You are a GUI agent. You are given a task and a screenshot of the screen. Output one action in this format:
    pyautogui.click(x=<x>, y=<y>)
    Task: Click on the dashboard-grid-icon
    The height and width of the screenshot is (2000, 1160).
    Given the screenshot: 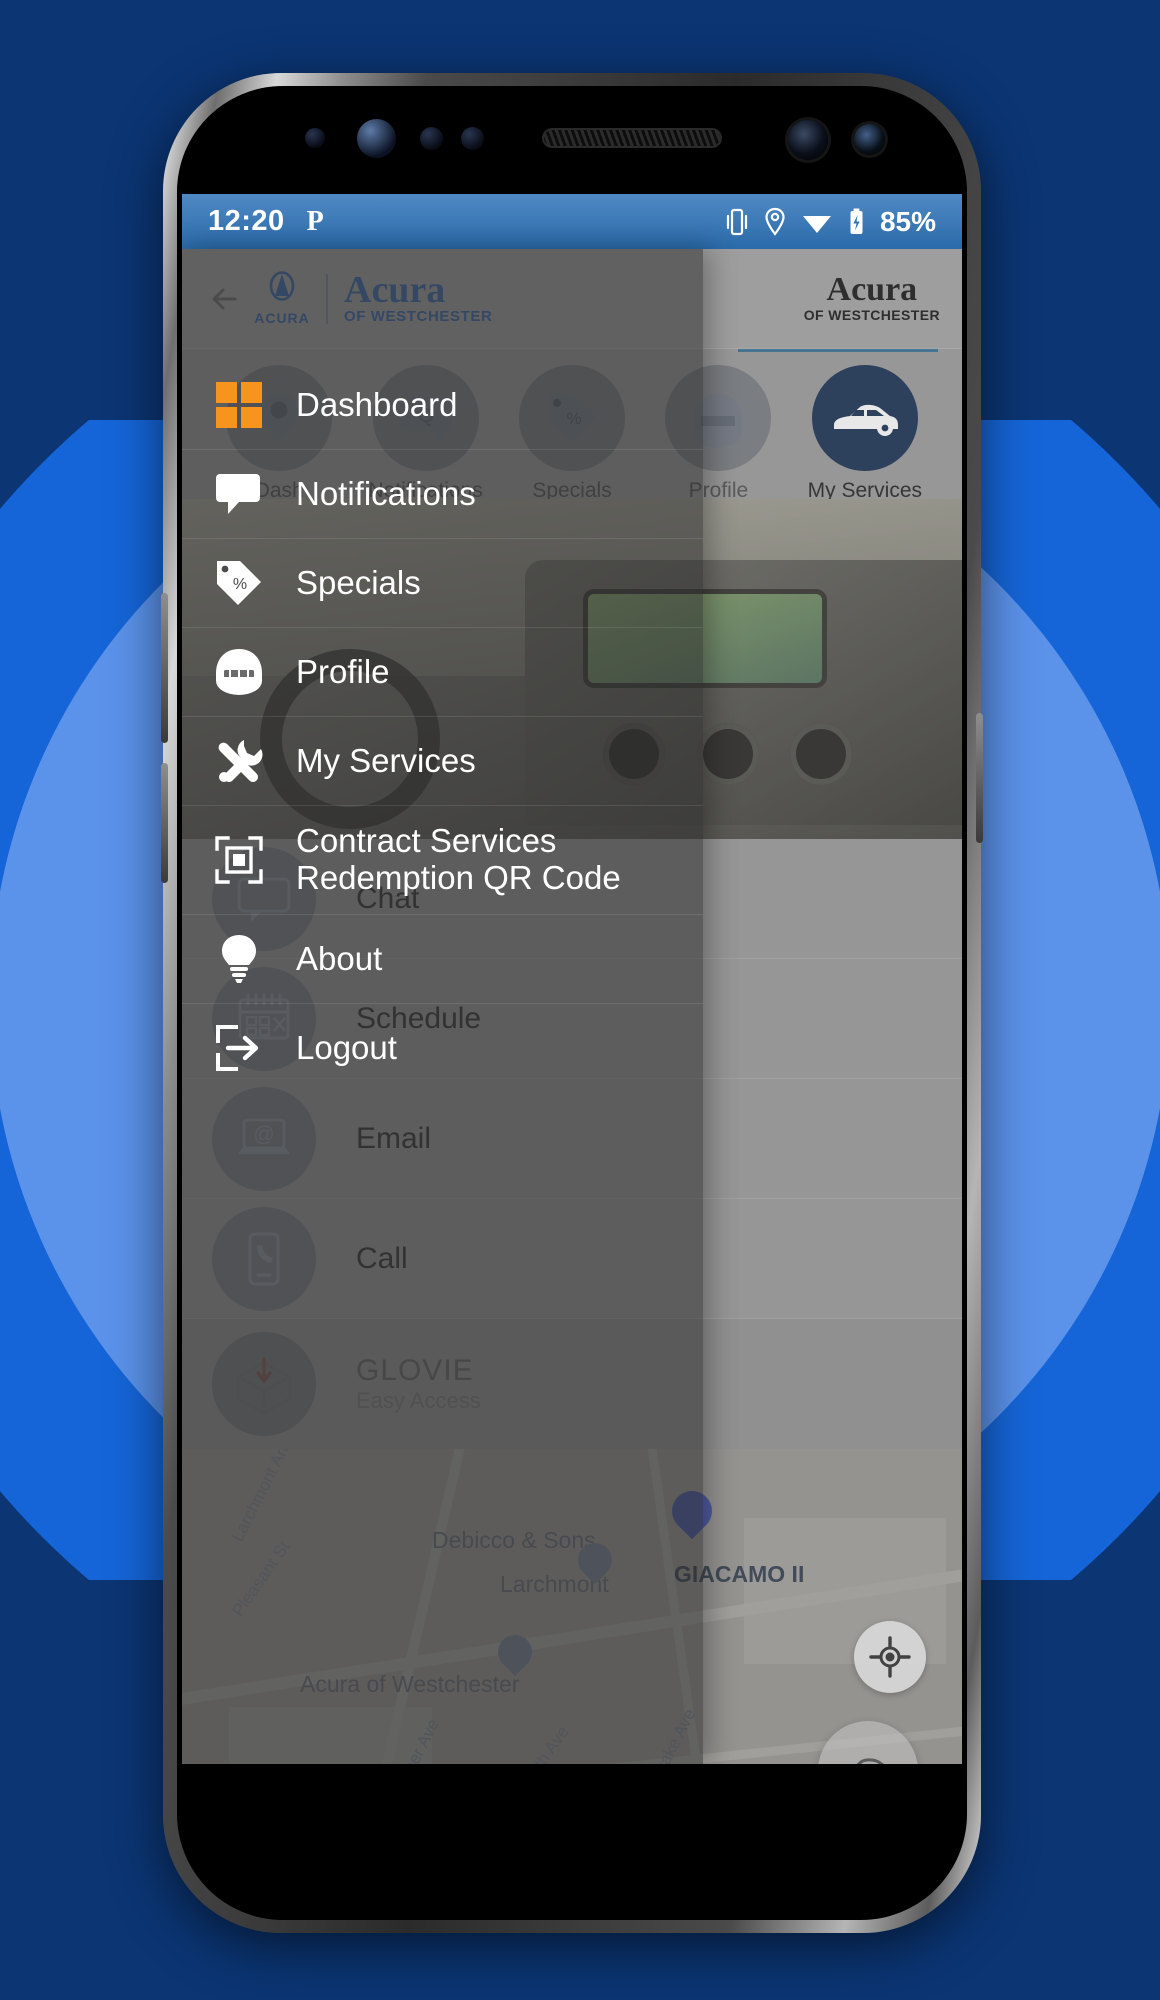 What is the action you would take?
    pyautogui.click(x=239, y=405)
    